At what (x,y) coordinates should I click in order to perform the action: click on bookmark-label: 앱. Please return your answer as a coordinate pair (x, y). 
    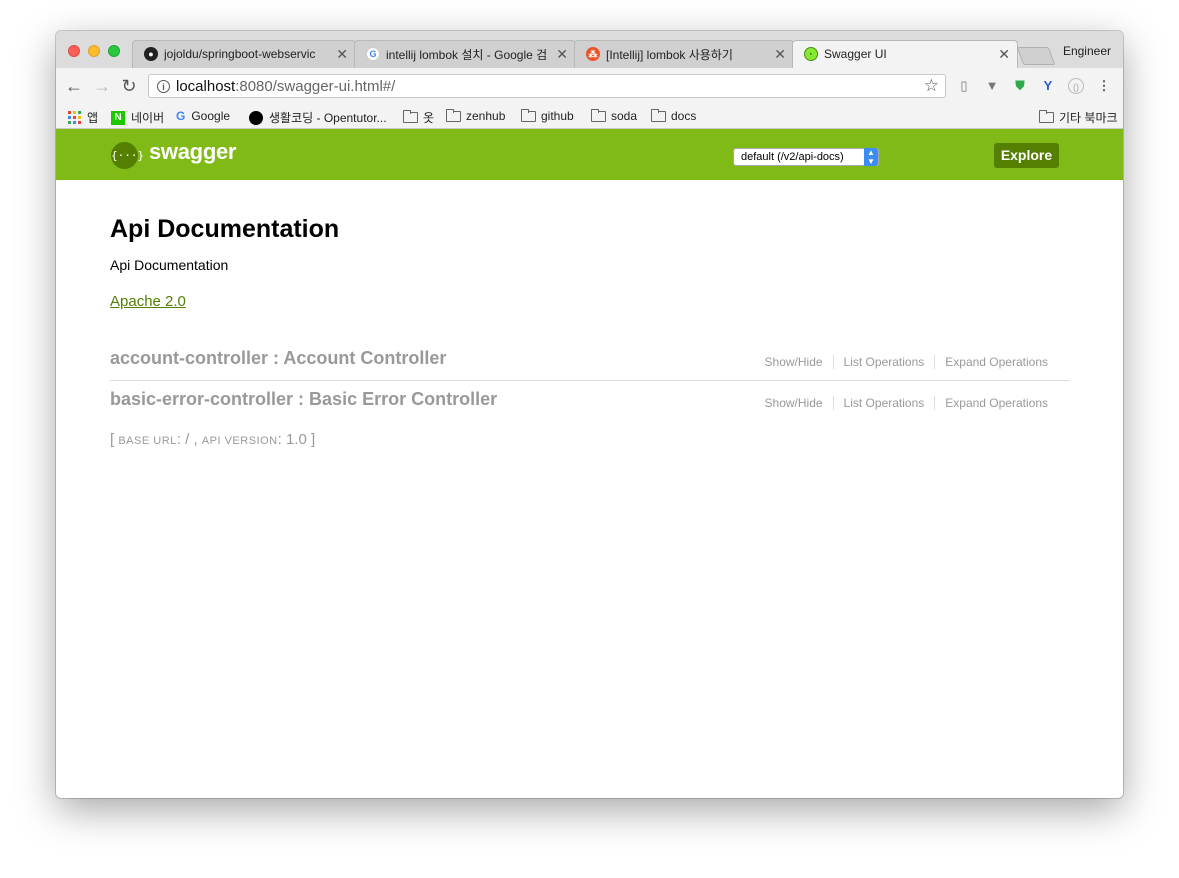
    Looking at the image, I should click on (93, 118).